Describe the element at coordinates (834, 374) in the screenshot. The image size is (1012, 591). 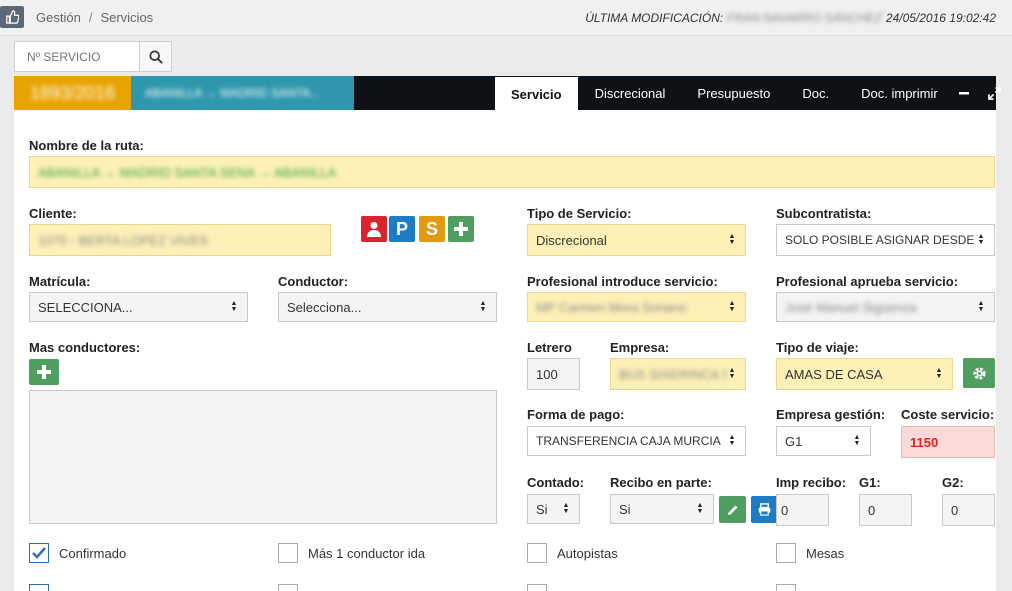
I see `tipo-viaje-value: AMAS DE CASA` at that location.